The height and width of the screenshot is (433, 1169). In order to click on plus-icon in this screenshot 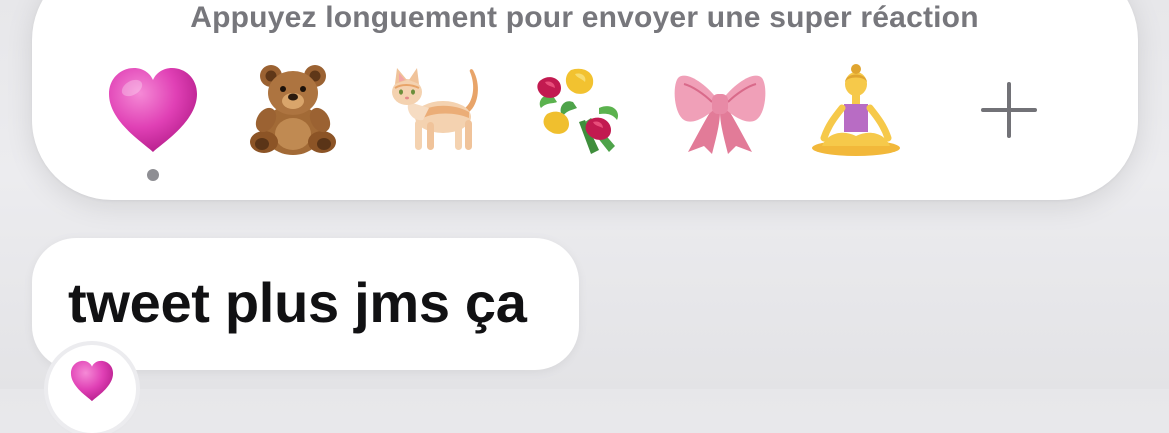, I will do `click(1009, 110)`.